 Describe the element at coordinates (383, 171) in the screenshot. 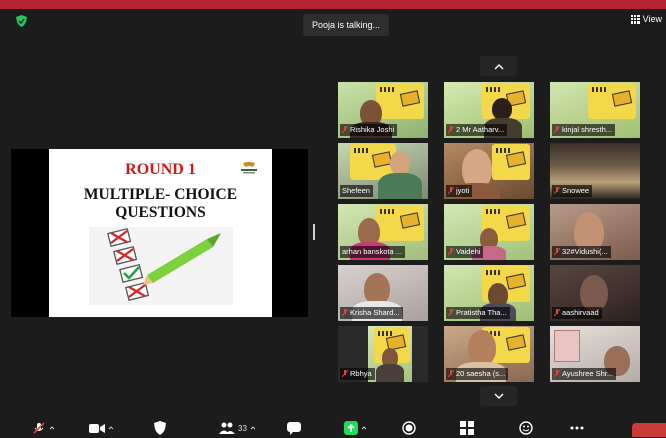

I see `participant-tile: Shefeen` at that location.